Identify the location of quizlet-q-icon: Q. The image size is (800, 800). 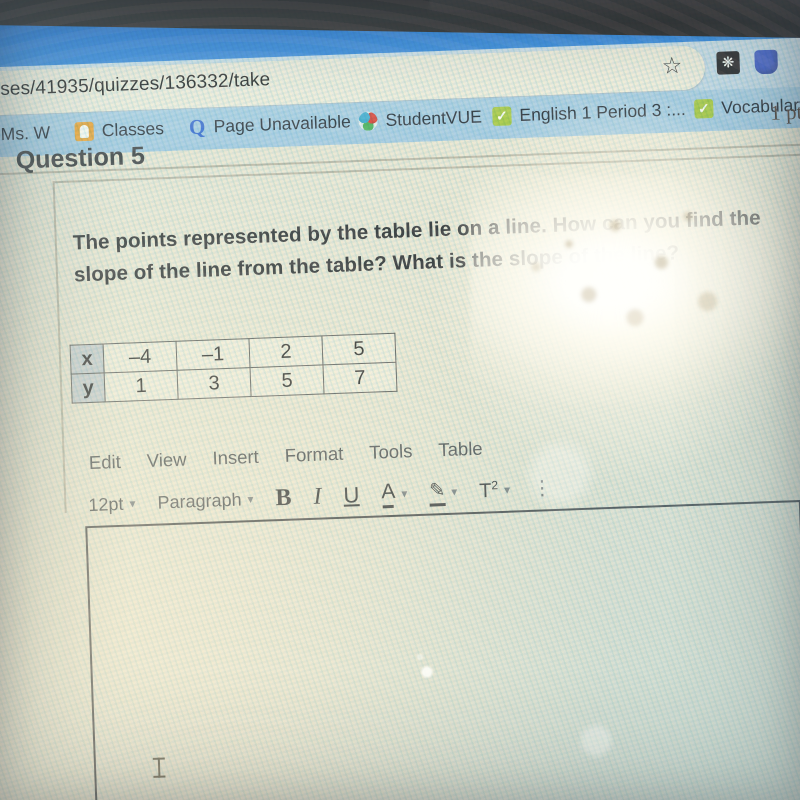
(197, 127).